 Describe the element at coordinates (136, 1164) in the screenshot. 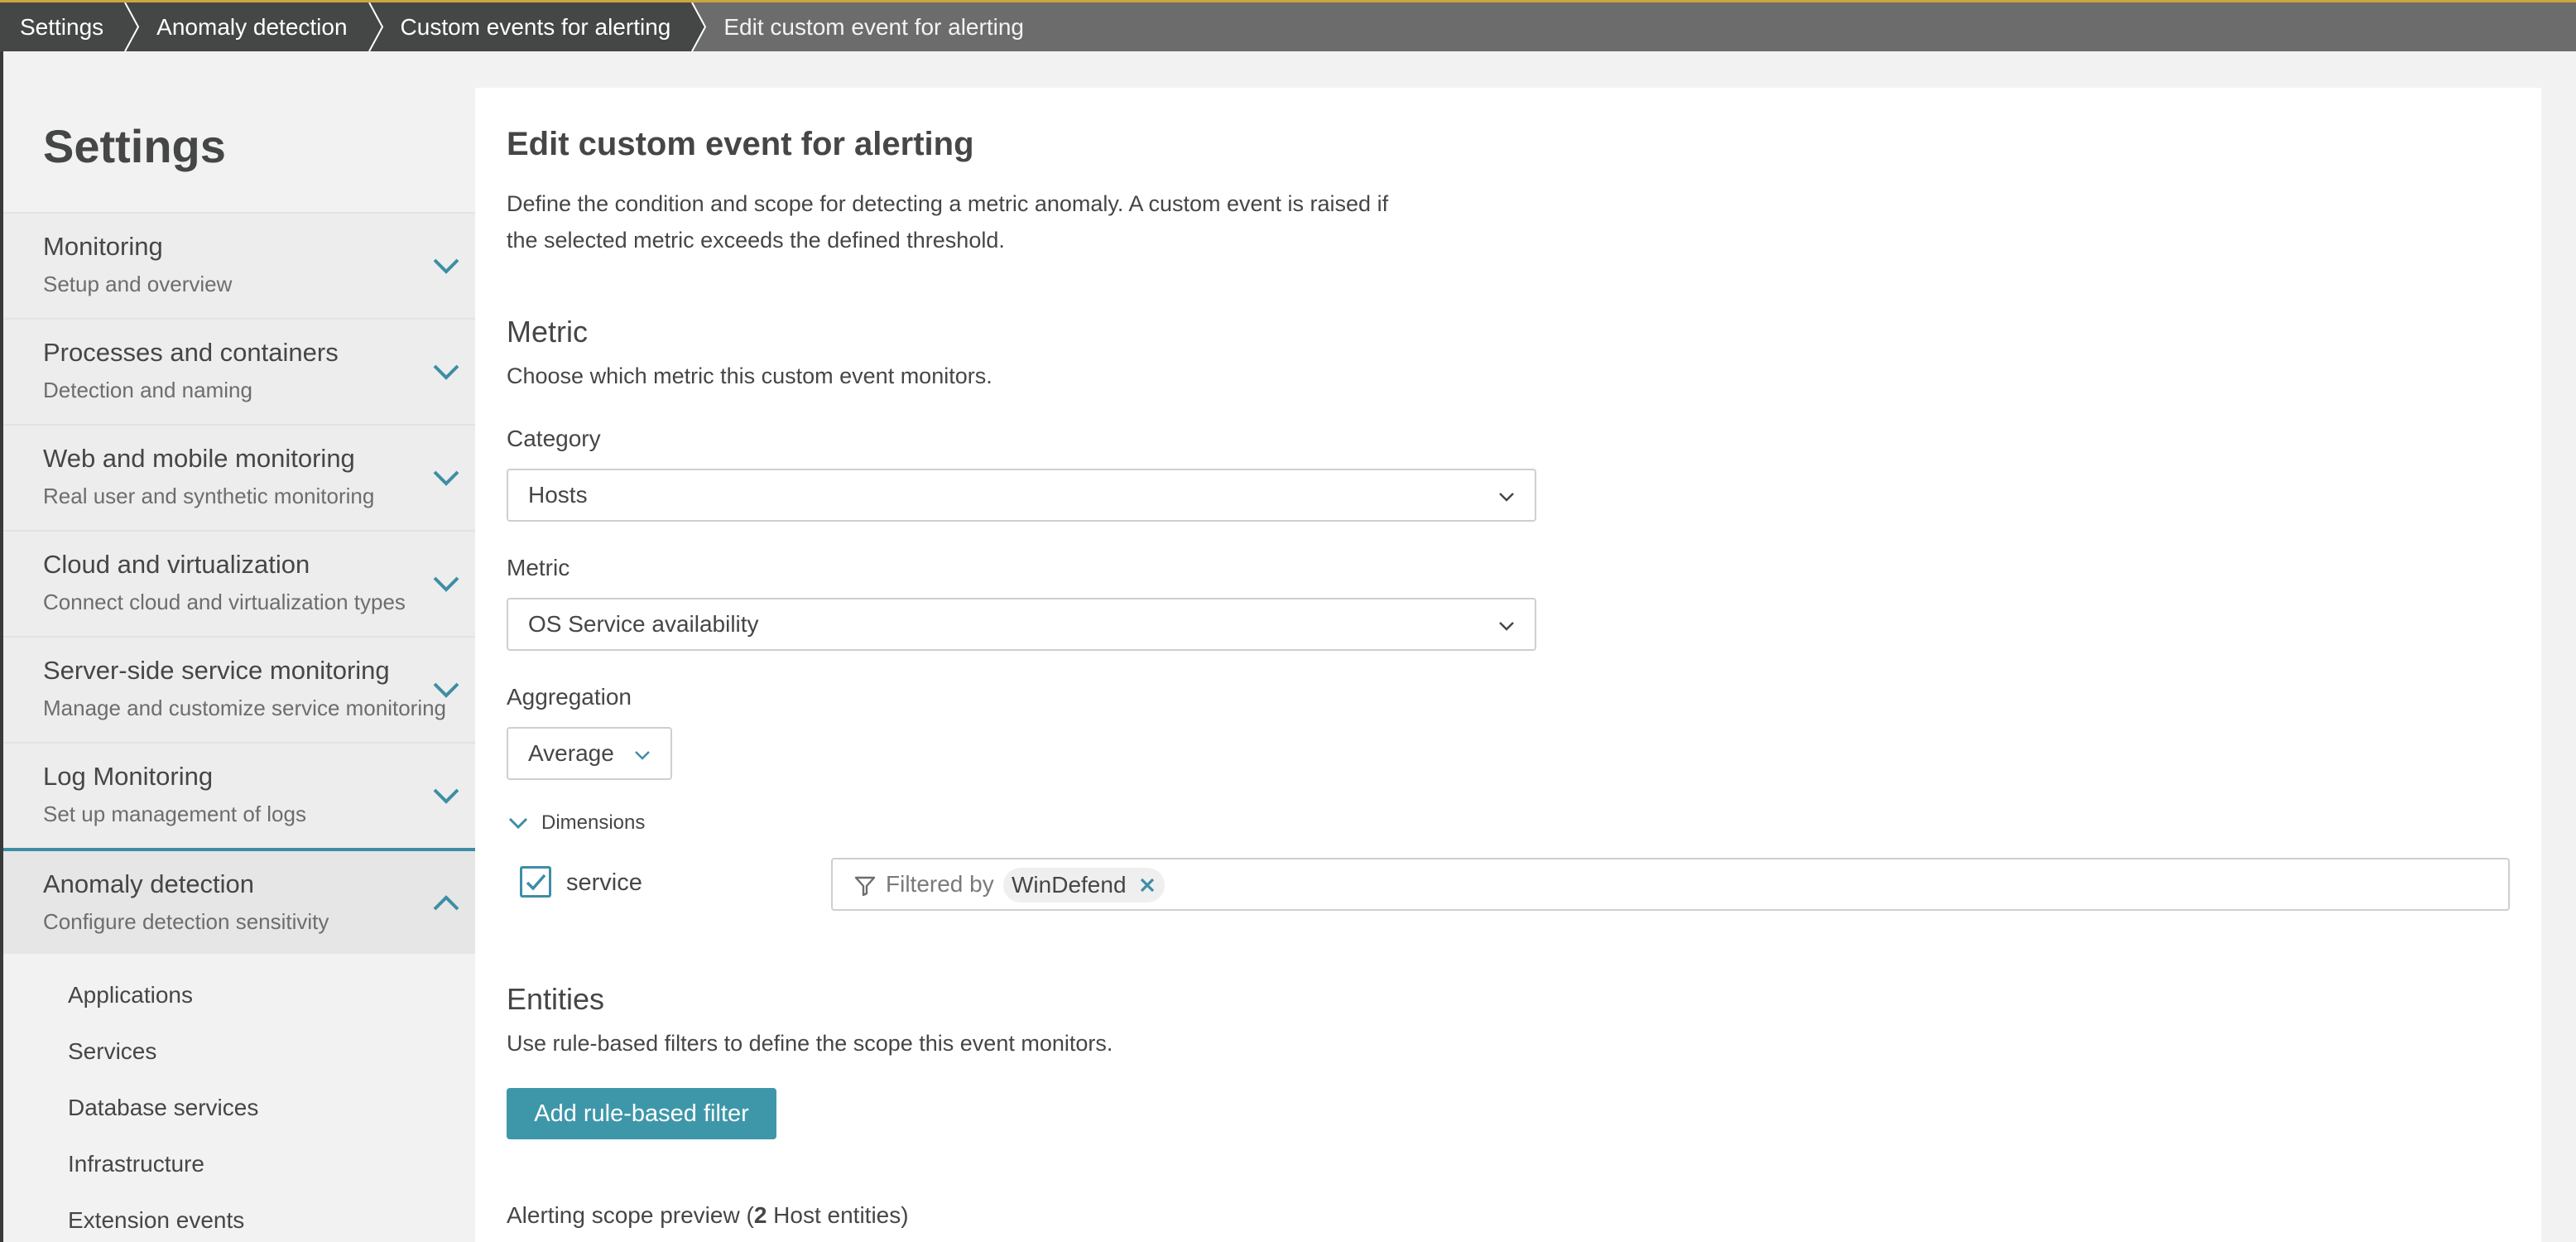

I see `sidebar-subitem-infrastructure: Infrastructure` at that location.